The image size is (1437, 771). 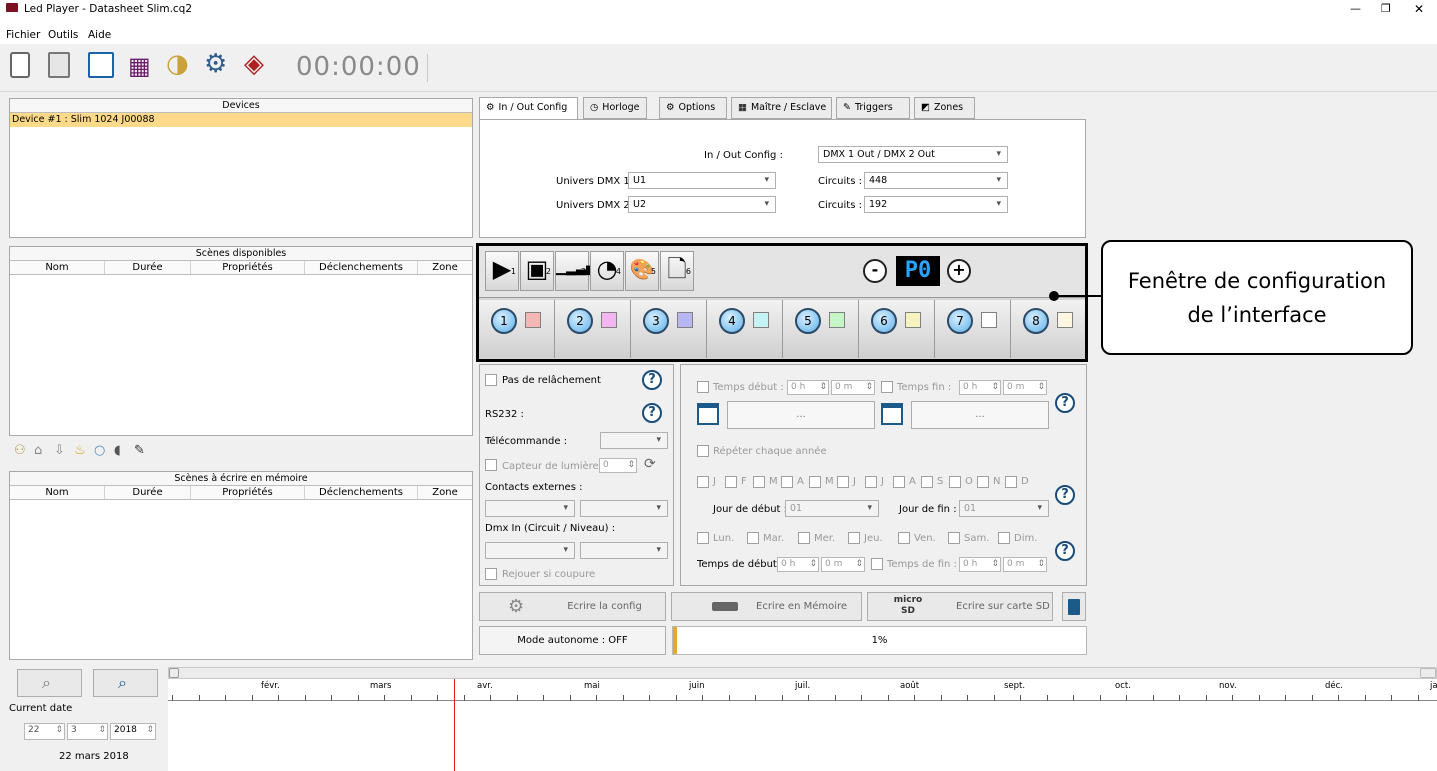 I want to click on current-date-marker, so click(x=454, y=725).